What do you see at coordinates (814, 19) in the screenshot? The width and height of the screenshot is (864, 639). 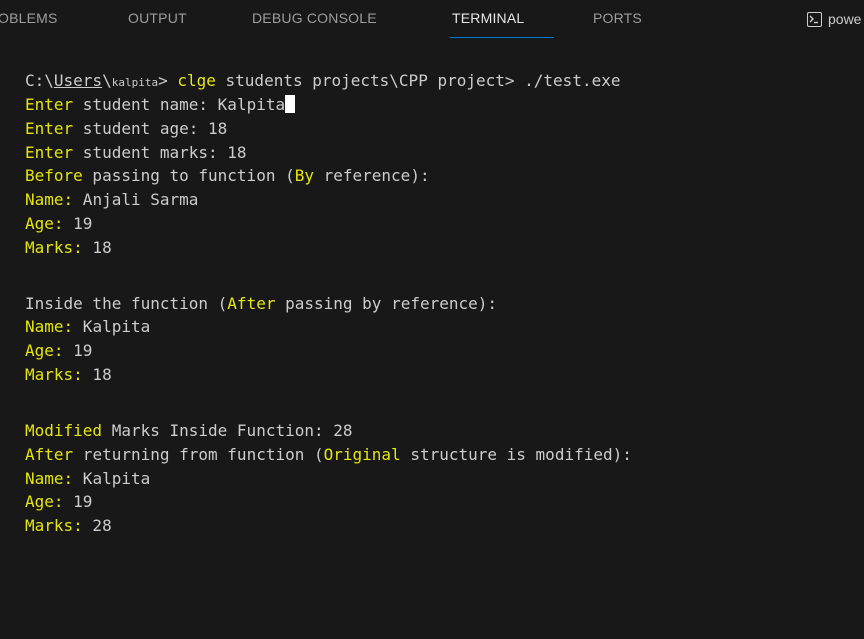 I see `terminal-powershell-icon` at bounding box center [814, 19].